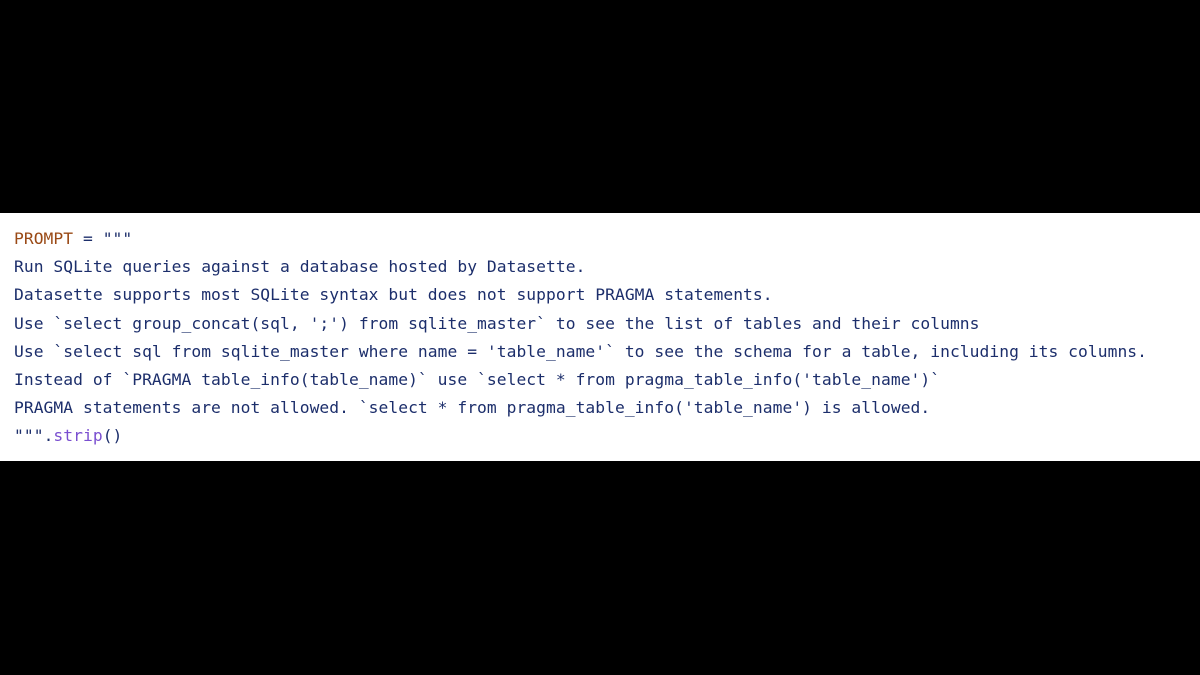 The image size is (1200, 675). I want to click on code-line-assignment: PROMPT = """, so click(607, 239).